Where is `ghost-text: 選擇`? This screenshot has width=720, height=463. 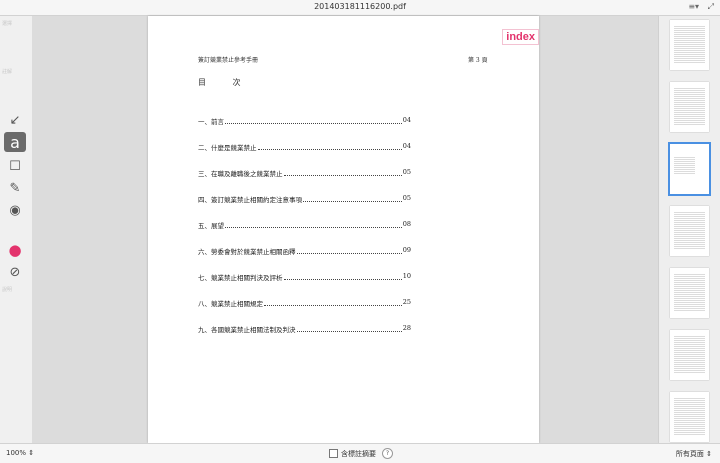 ghost-text: 選擇 is located at coordinates (7, 24).